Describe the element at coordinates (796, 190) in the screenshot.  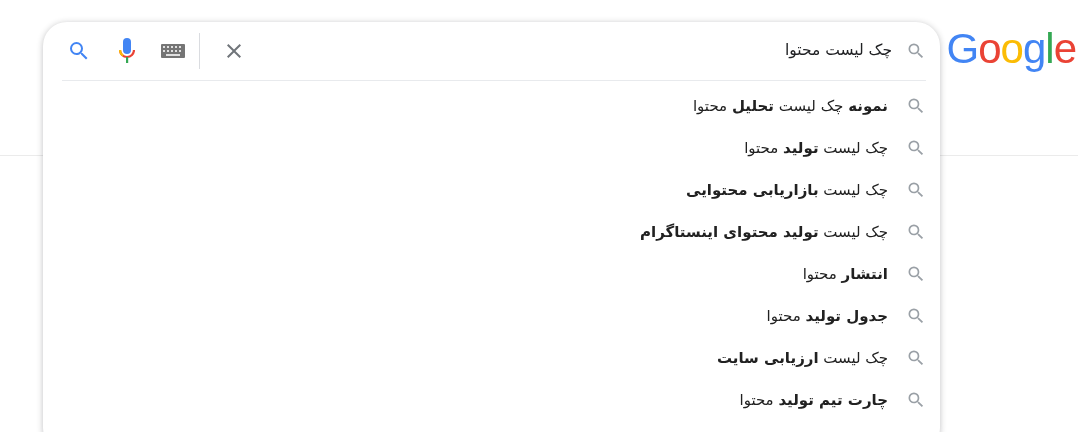
I see `suggestion-link: چک لیست بازاریابی محتوایی` at that location.